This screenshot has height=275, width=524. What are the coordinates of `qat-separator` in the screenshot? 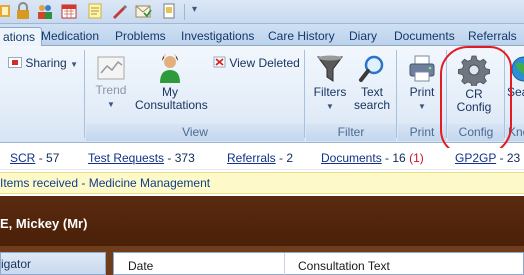 It's located at (184, 12).